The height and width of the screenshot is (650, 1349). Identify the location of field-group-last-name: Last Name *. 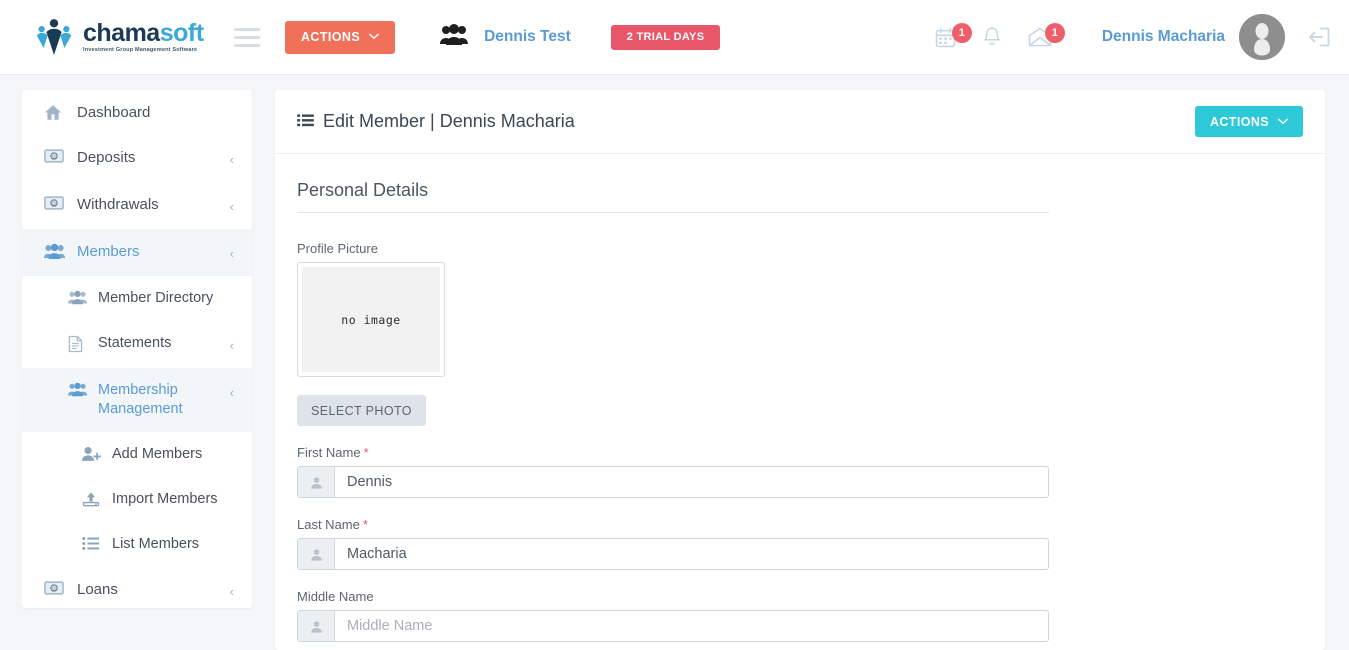
(811, 543).